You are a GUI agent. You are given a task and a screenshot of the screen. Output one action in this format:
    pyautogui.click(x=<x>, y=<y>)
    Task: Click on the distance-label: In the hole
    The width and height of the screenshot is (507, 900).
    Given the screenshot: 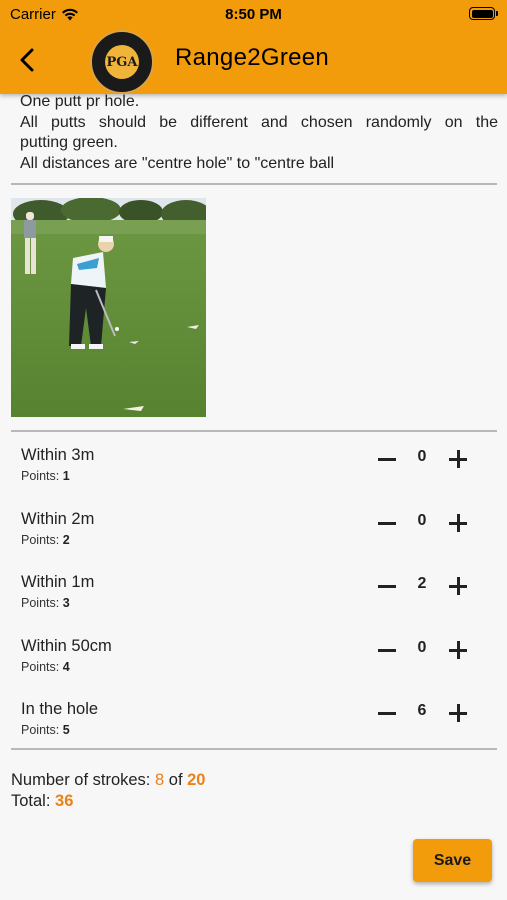 What is the action you would take?
    pyautogui.click(x=60, y=709)
    